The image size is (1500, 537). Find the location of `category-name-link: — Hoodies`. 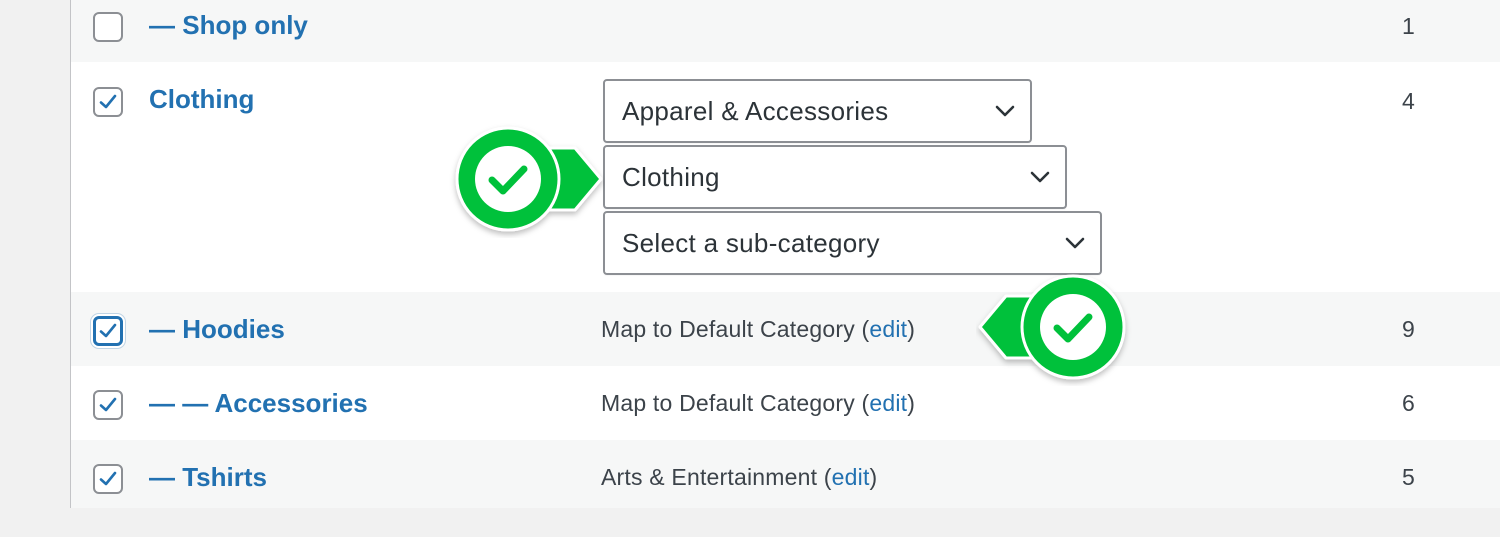

category-name-link: — Hoodies is located at coordinates (217, 329).